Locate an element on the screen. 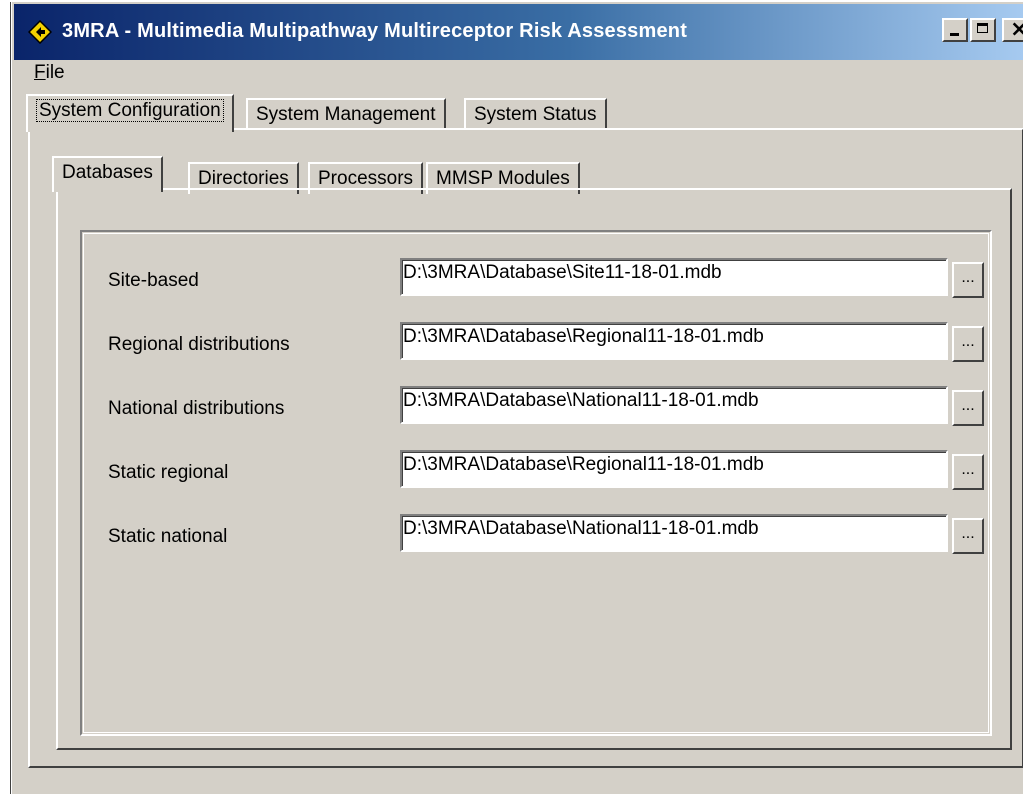 The width and height of the screenshot is (1023, 794). site-based-path-field: D:\3MRA\Database\Site11-18-01.mdb is located at coordinates (674, 277).